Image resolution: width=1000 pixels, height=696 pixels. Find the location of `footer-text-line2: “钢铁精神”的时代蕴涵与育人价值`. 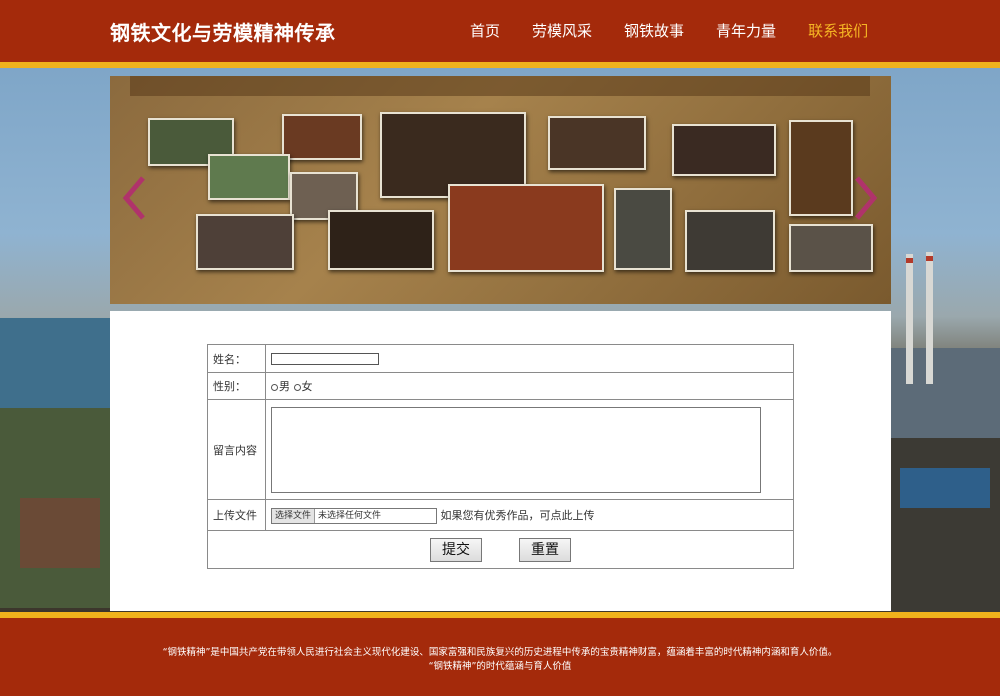

footer-text-line2: “钢铁精神”的时代蕴涵与育人价值 is located at coordinates (500, 666).